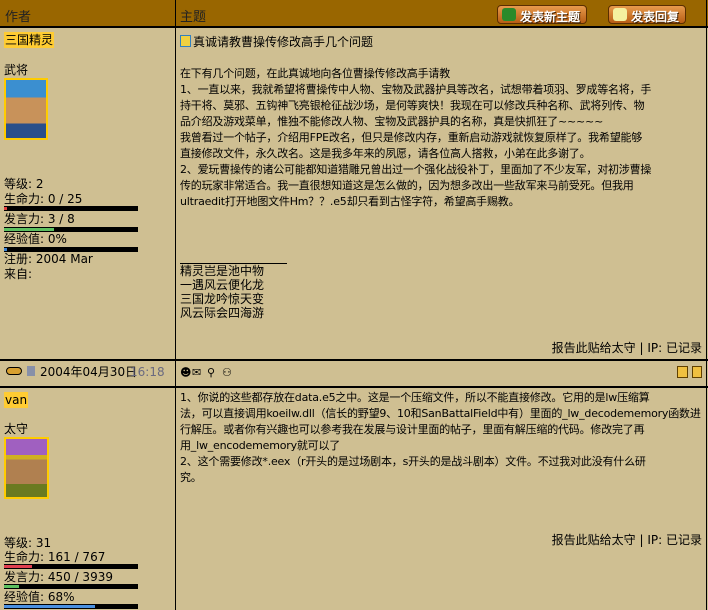  What do you see at coordinates (354, 14) in the screenshot?
I see `table-header` at bounding box center [354, 14].